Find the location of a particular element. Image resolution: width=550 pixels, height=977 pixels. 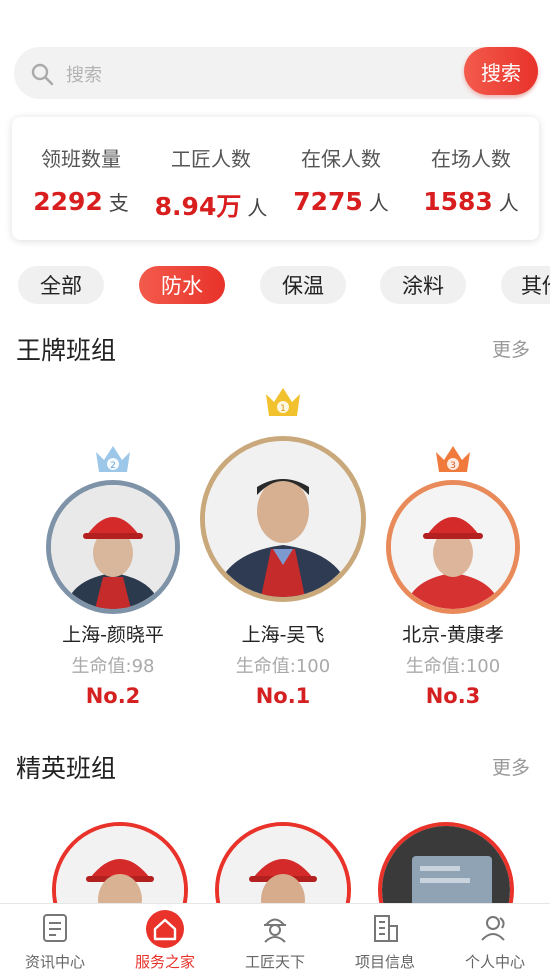

nav-item-profile: 个人中心 is located at coordinates (495, 940).